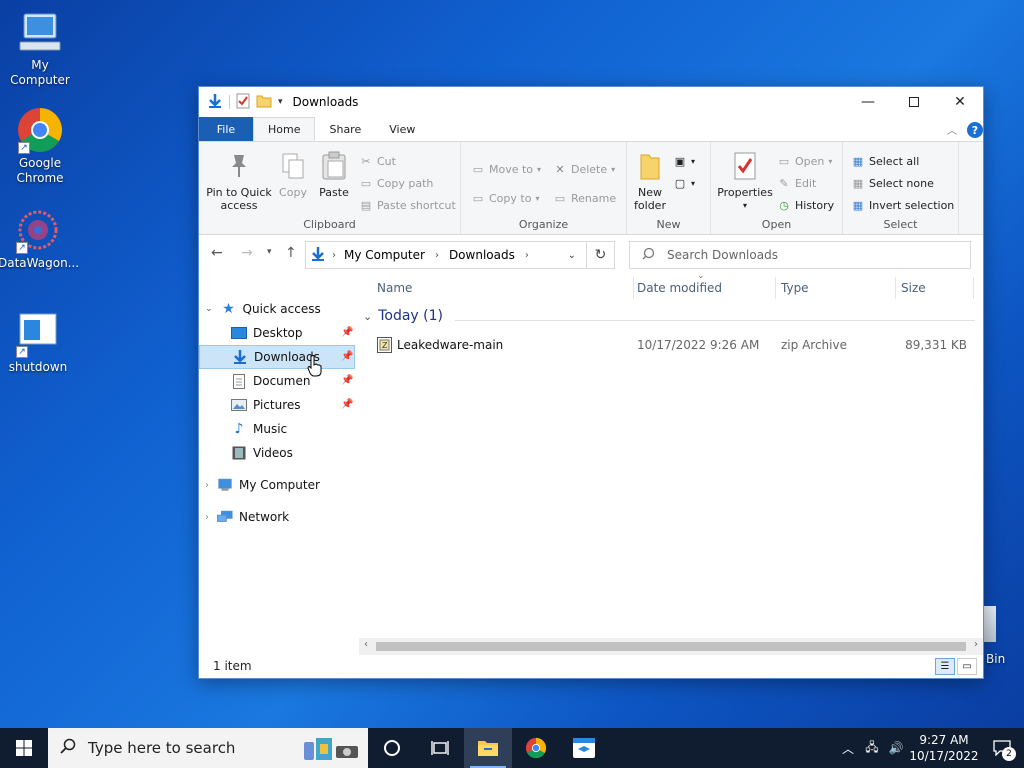 Image resolution: width=1024 pixels, height=768 pixels. What do you see at coordinates (776, 224) in the screenshot?
I see `group-label: Open` at bounding box center [776, 224].